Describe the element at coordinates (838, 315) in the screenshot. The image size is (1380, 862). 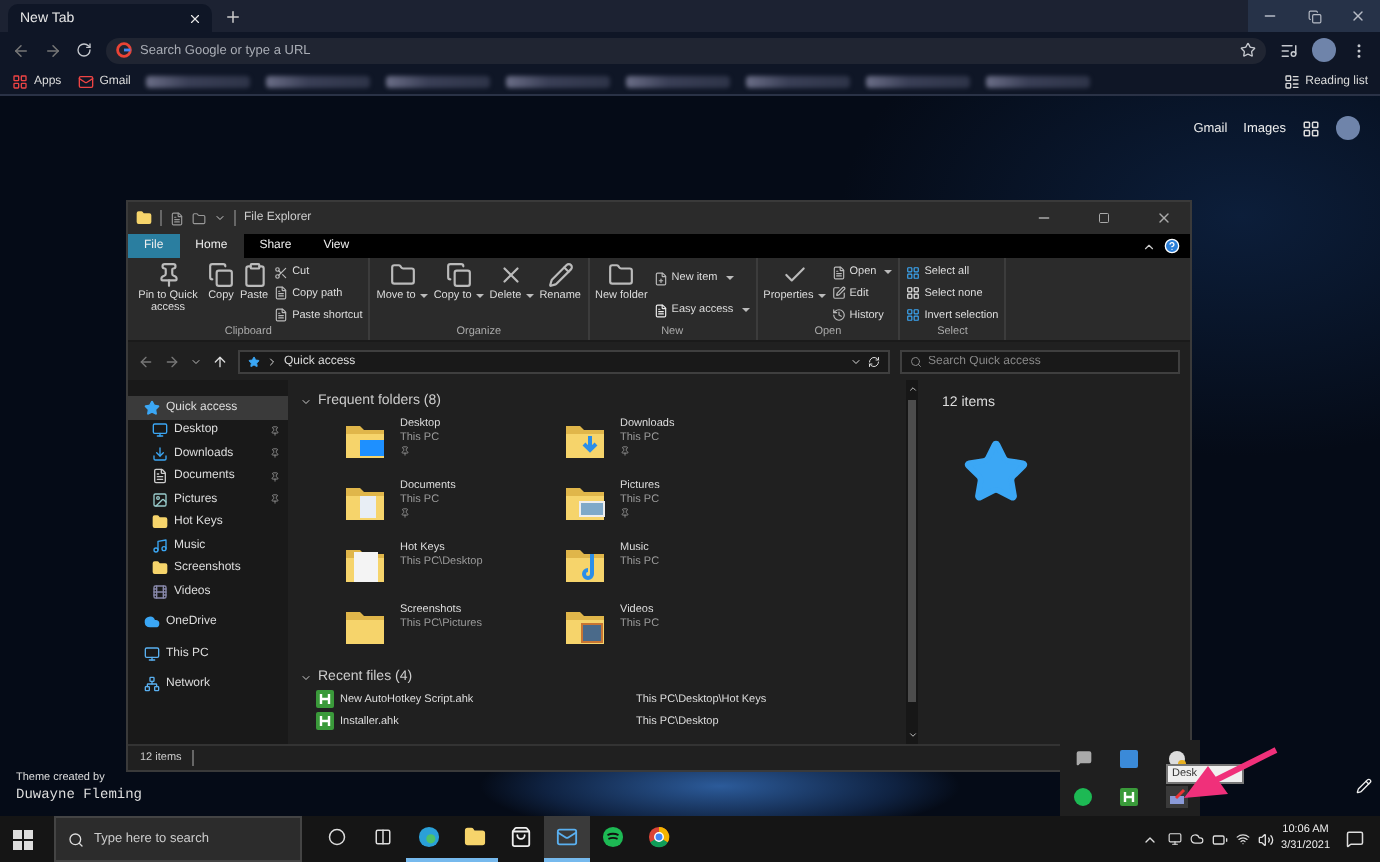
I see `history-icon` at that location.